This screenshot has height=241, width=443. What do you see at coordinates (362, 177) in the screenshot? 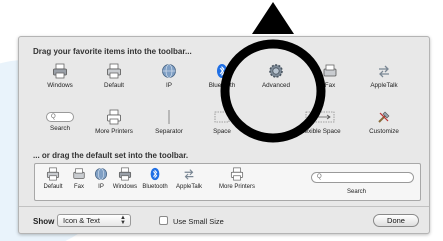
I see `default-search-field: Q` at bounding box center [362, 177].